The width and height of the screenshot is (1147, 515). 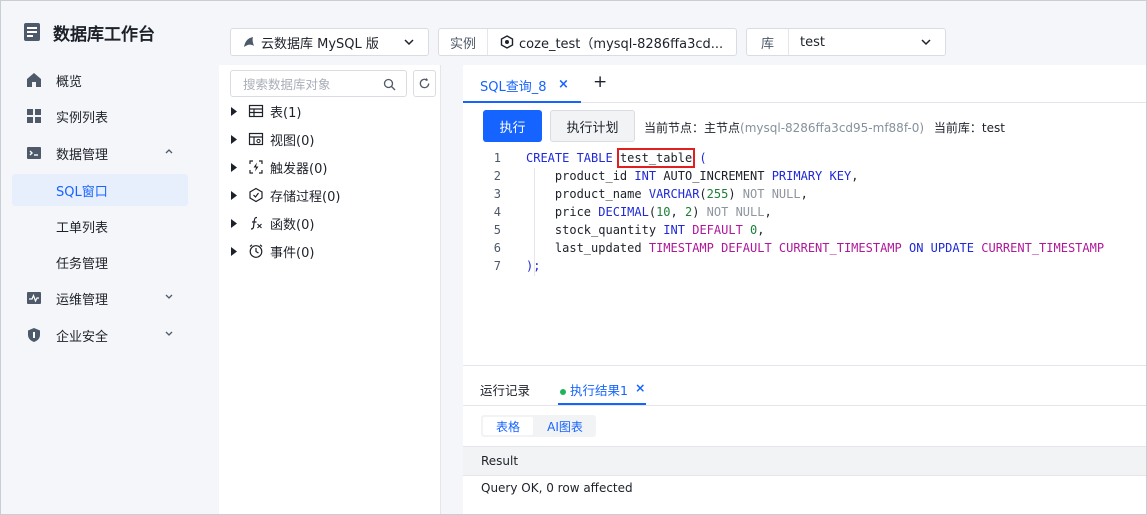 What do you see at coordinates (941, 248) in the screenshot?
I see `code-token: ON UPDATE` at bounding box center [941, 248].